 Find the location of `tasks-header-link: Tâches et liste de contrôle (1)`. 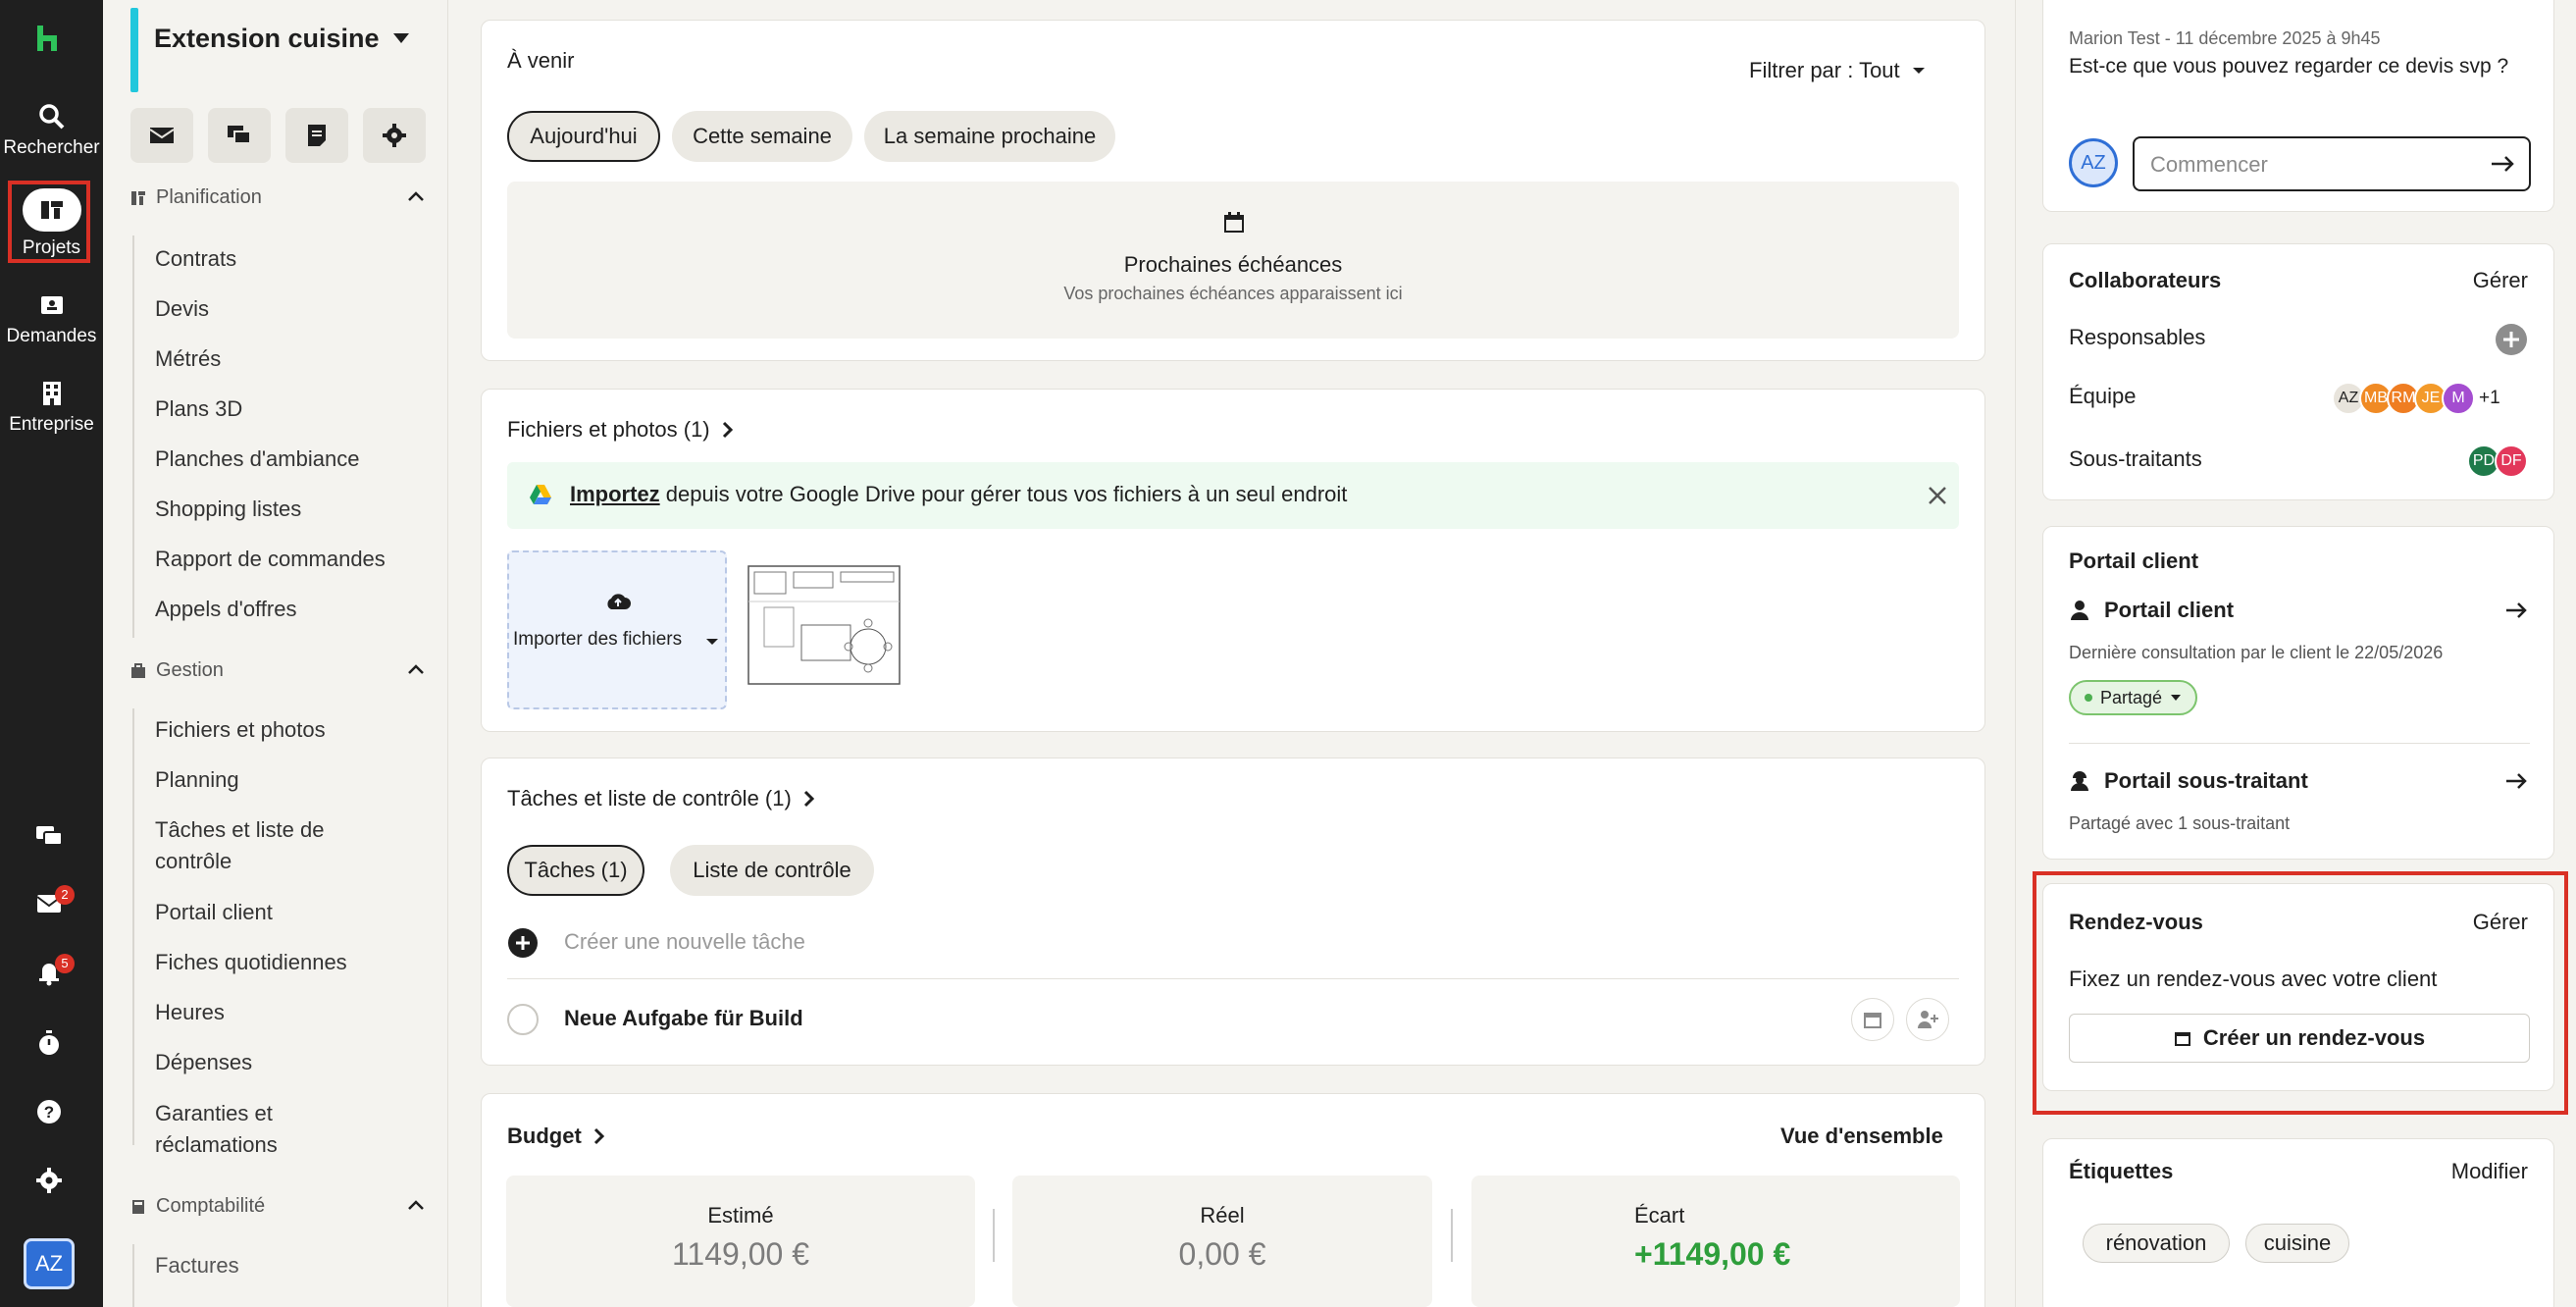

tasks-header-link: Tâches et liste de contrôle (1) is located at coordinates (661, 798).